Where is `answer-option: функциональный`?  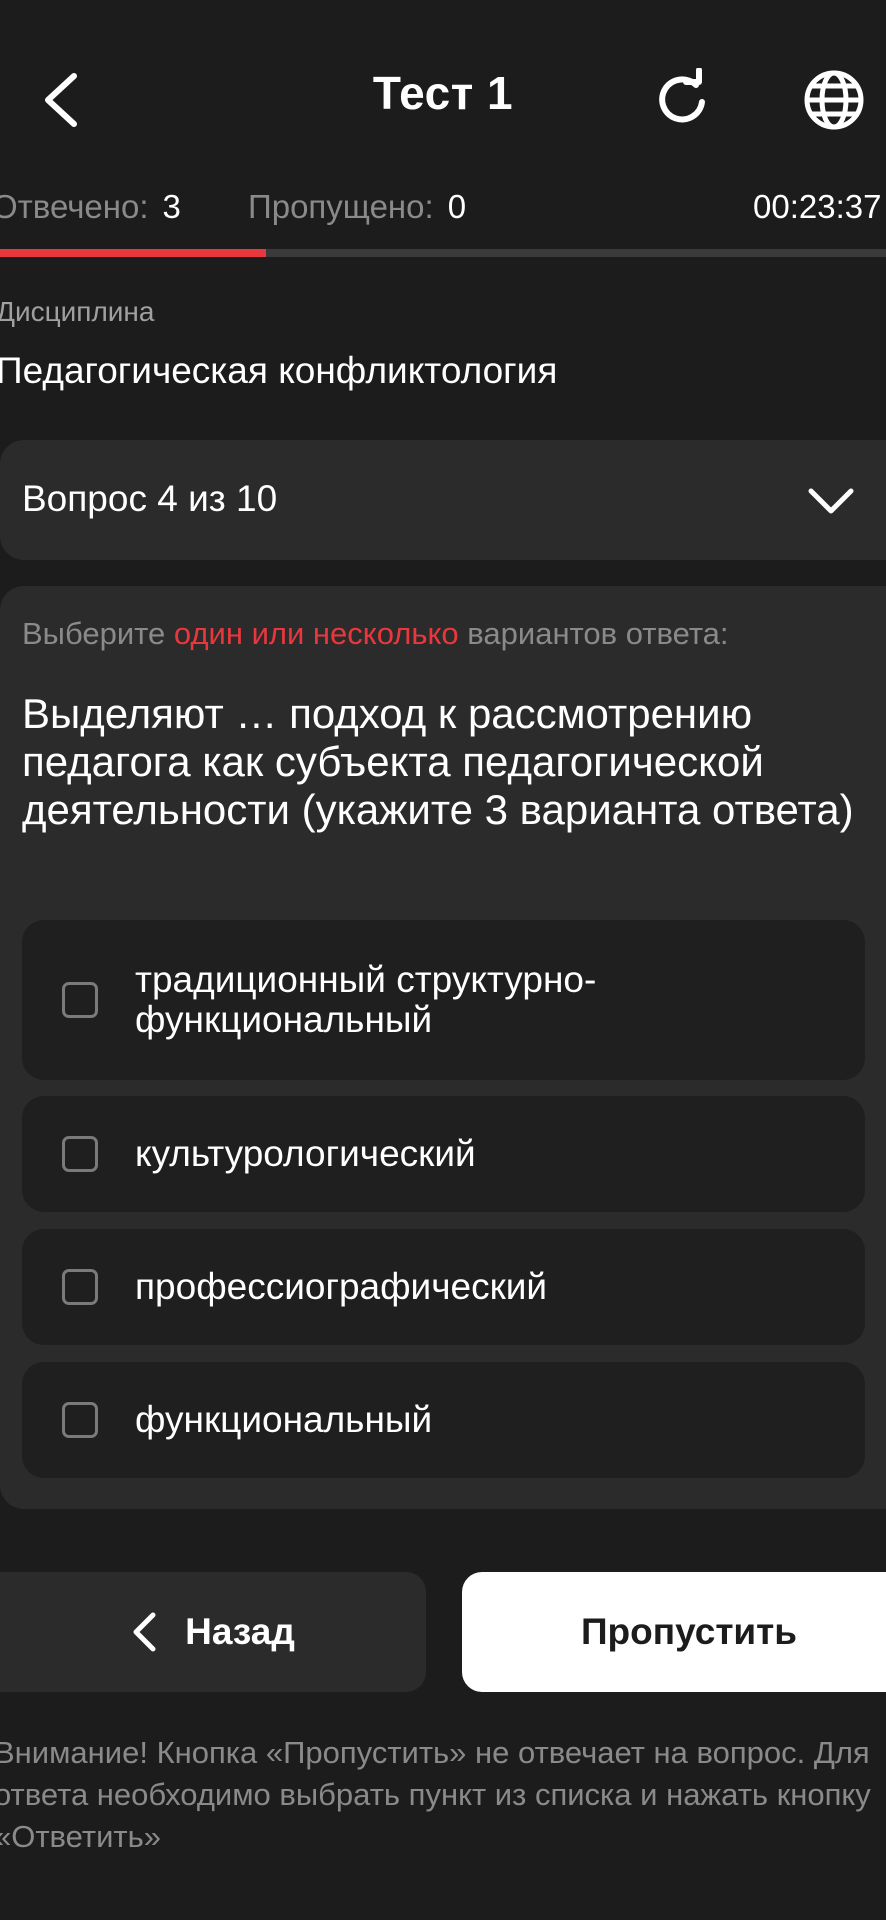
answer-option: функциональный is located at coordinates (443, 1420).